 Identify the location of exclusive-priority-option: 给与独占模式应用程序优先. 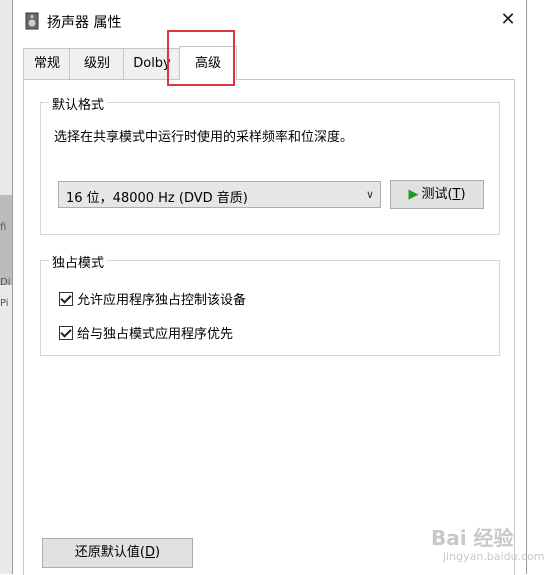
(146, 332).